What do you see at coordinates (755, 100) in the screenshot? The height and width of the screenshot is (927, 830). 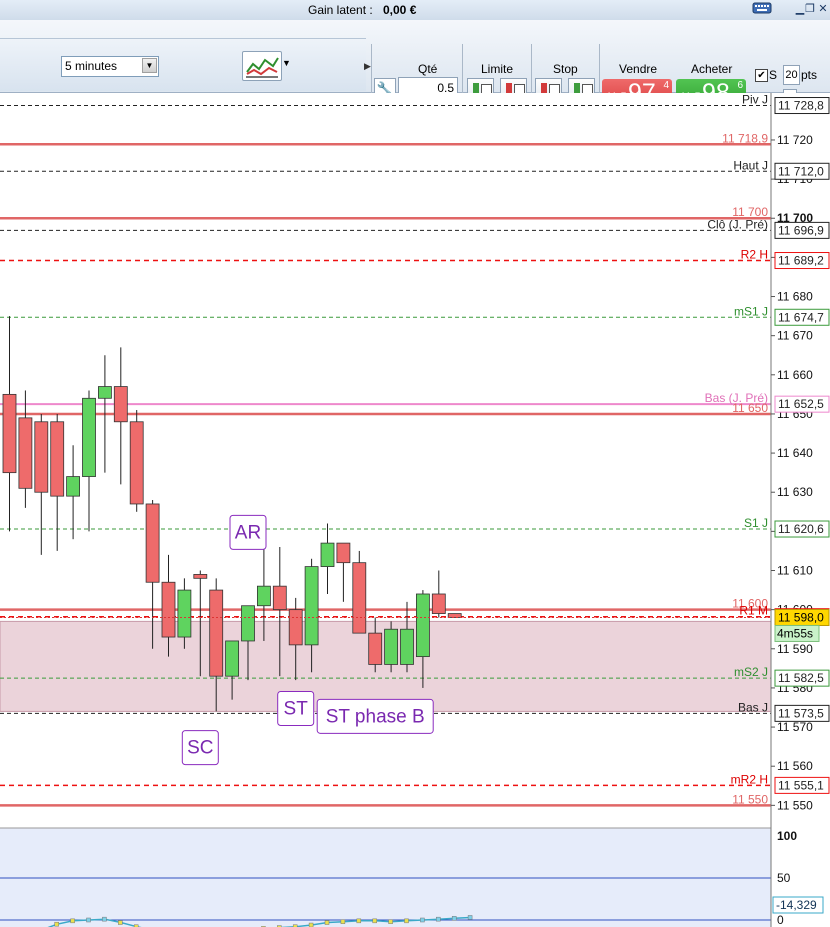 I see `level-label: Piv J` at bounding box center [755, 100].